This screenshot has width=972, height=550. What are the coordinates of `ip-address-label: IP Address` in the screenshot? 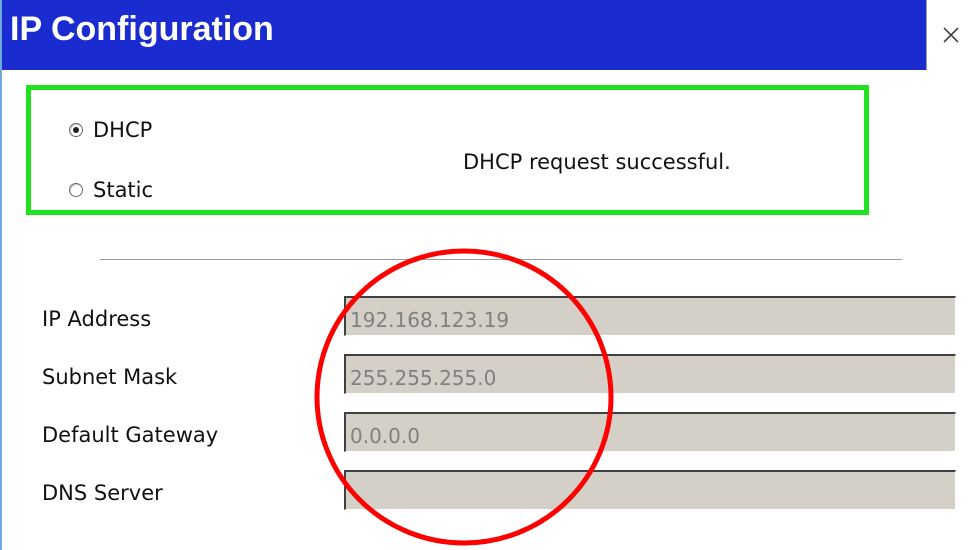 It's located at (97, 319).